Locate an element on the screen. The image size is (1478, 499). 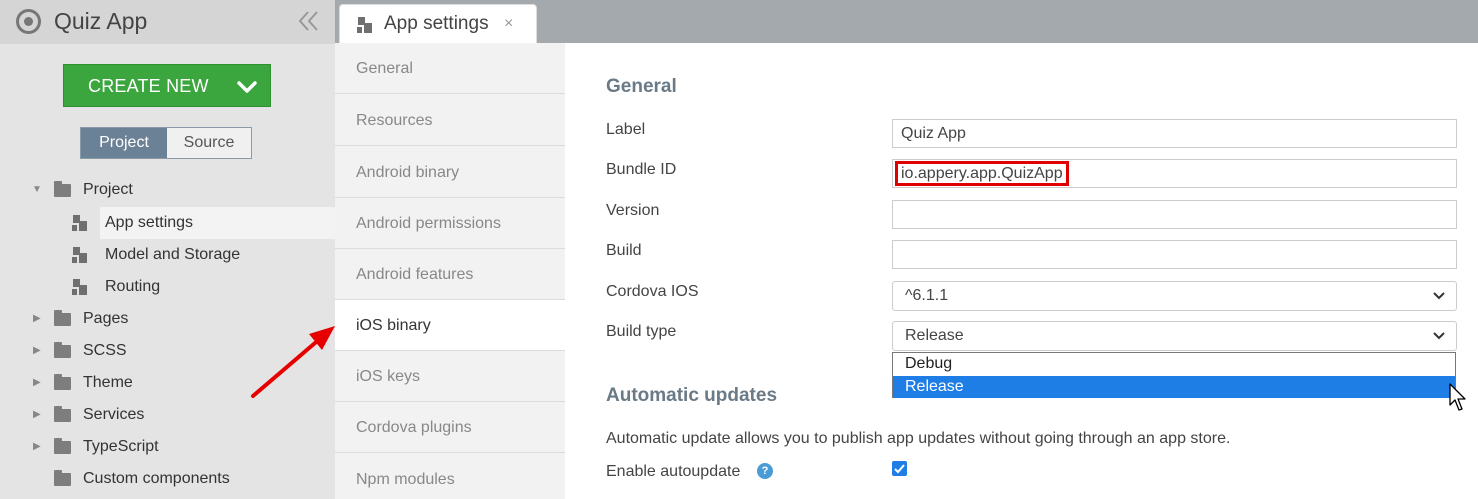
tree-item-custom-components: Custom components is located at coordinates (167, 479).